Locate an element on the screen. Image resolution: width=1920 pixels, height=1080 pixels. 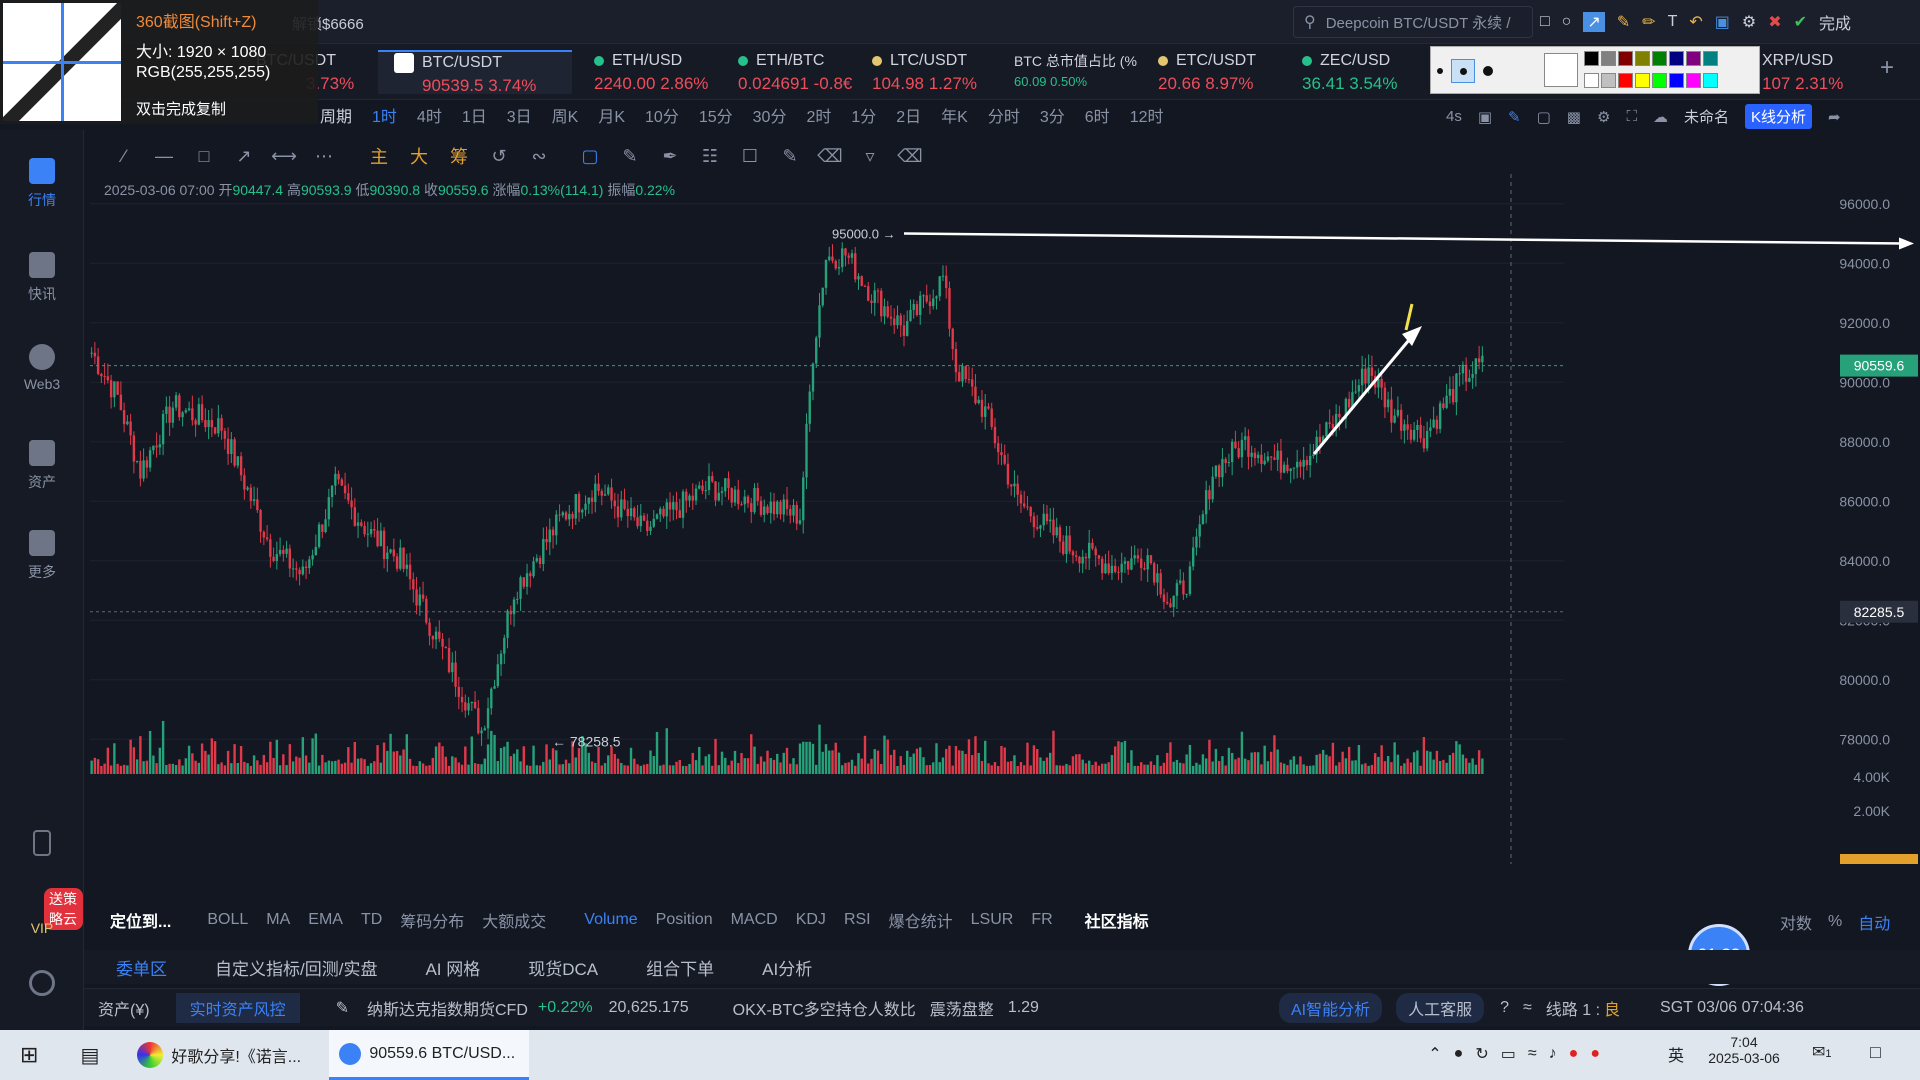
share-icon: ➦ is located at coordinates (1834, 117).